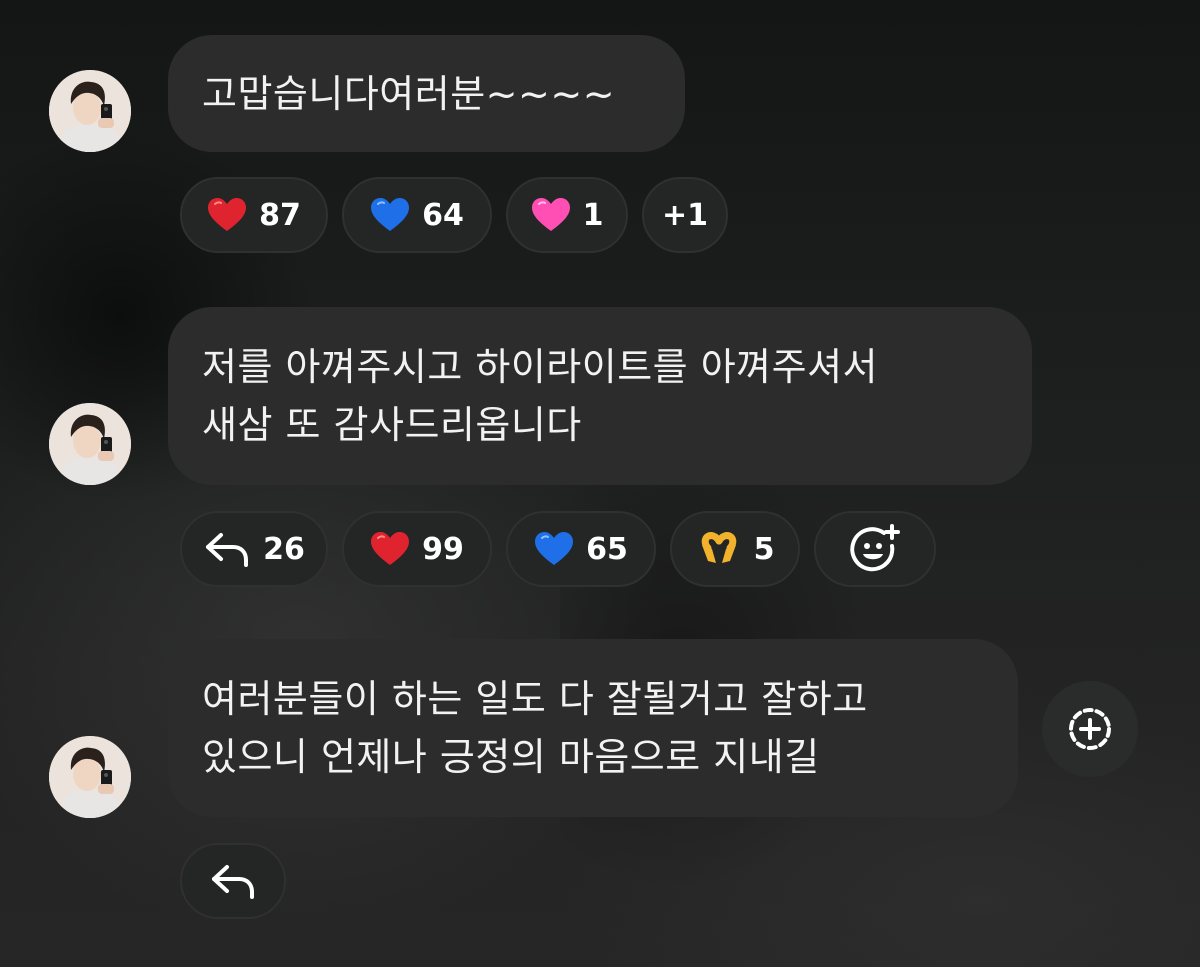 This screenshot has height=967, width=1200. Describe the element at coordinates (551, 215) in the screenshot. I see `pink-heart-icon` at that location.